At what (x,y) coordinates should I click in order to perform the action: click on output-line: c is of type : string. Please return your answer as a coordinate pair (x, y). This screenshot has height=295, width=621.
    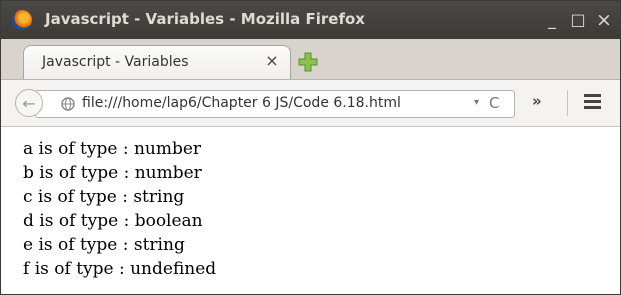
    Looking at the image, I should click on (104, 197).